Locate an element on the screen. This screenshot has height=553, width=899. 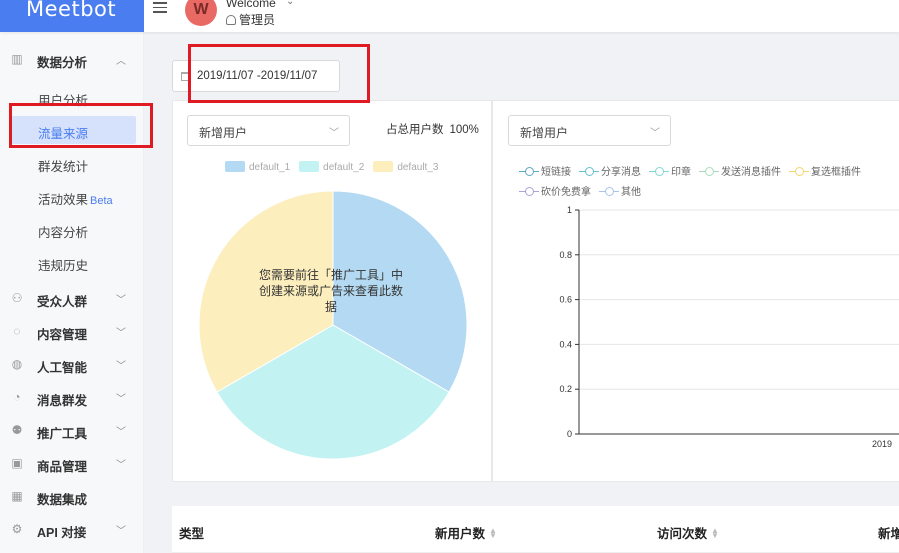
line-legend: 短链接 分享消息 印章 发送消息插件 复选框插件砍价免费拿 其他 is located at coordinates (709, 183).